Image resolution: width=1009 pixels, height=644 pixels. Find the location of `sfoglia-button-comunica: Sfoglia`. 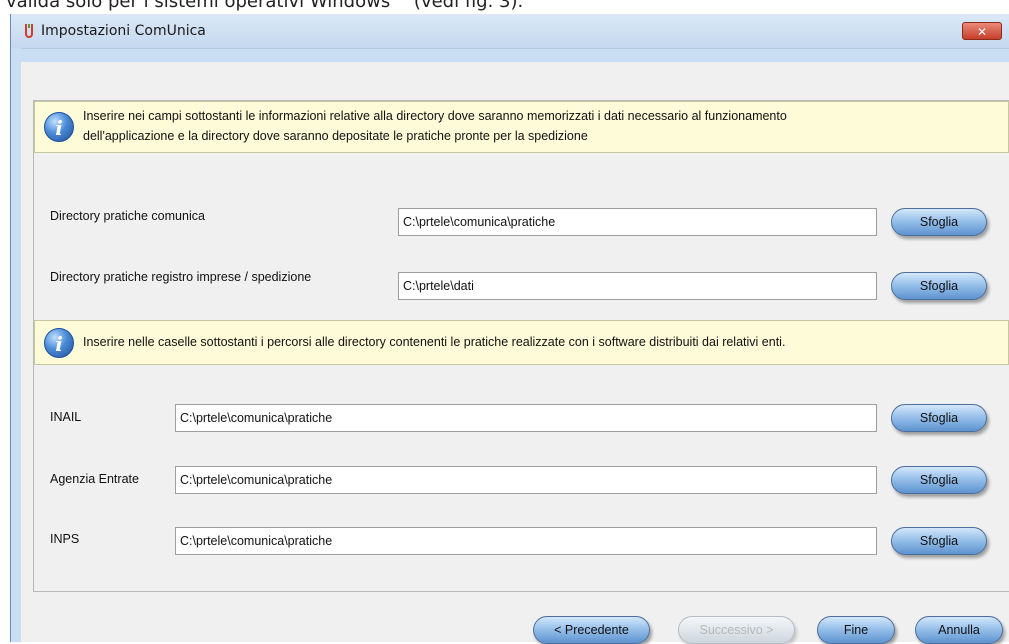

sfoglia-button-comunica: Sfoglia is located at coordinates (939, 222).